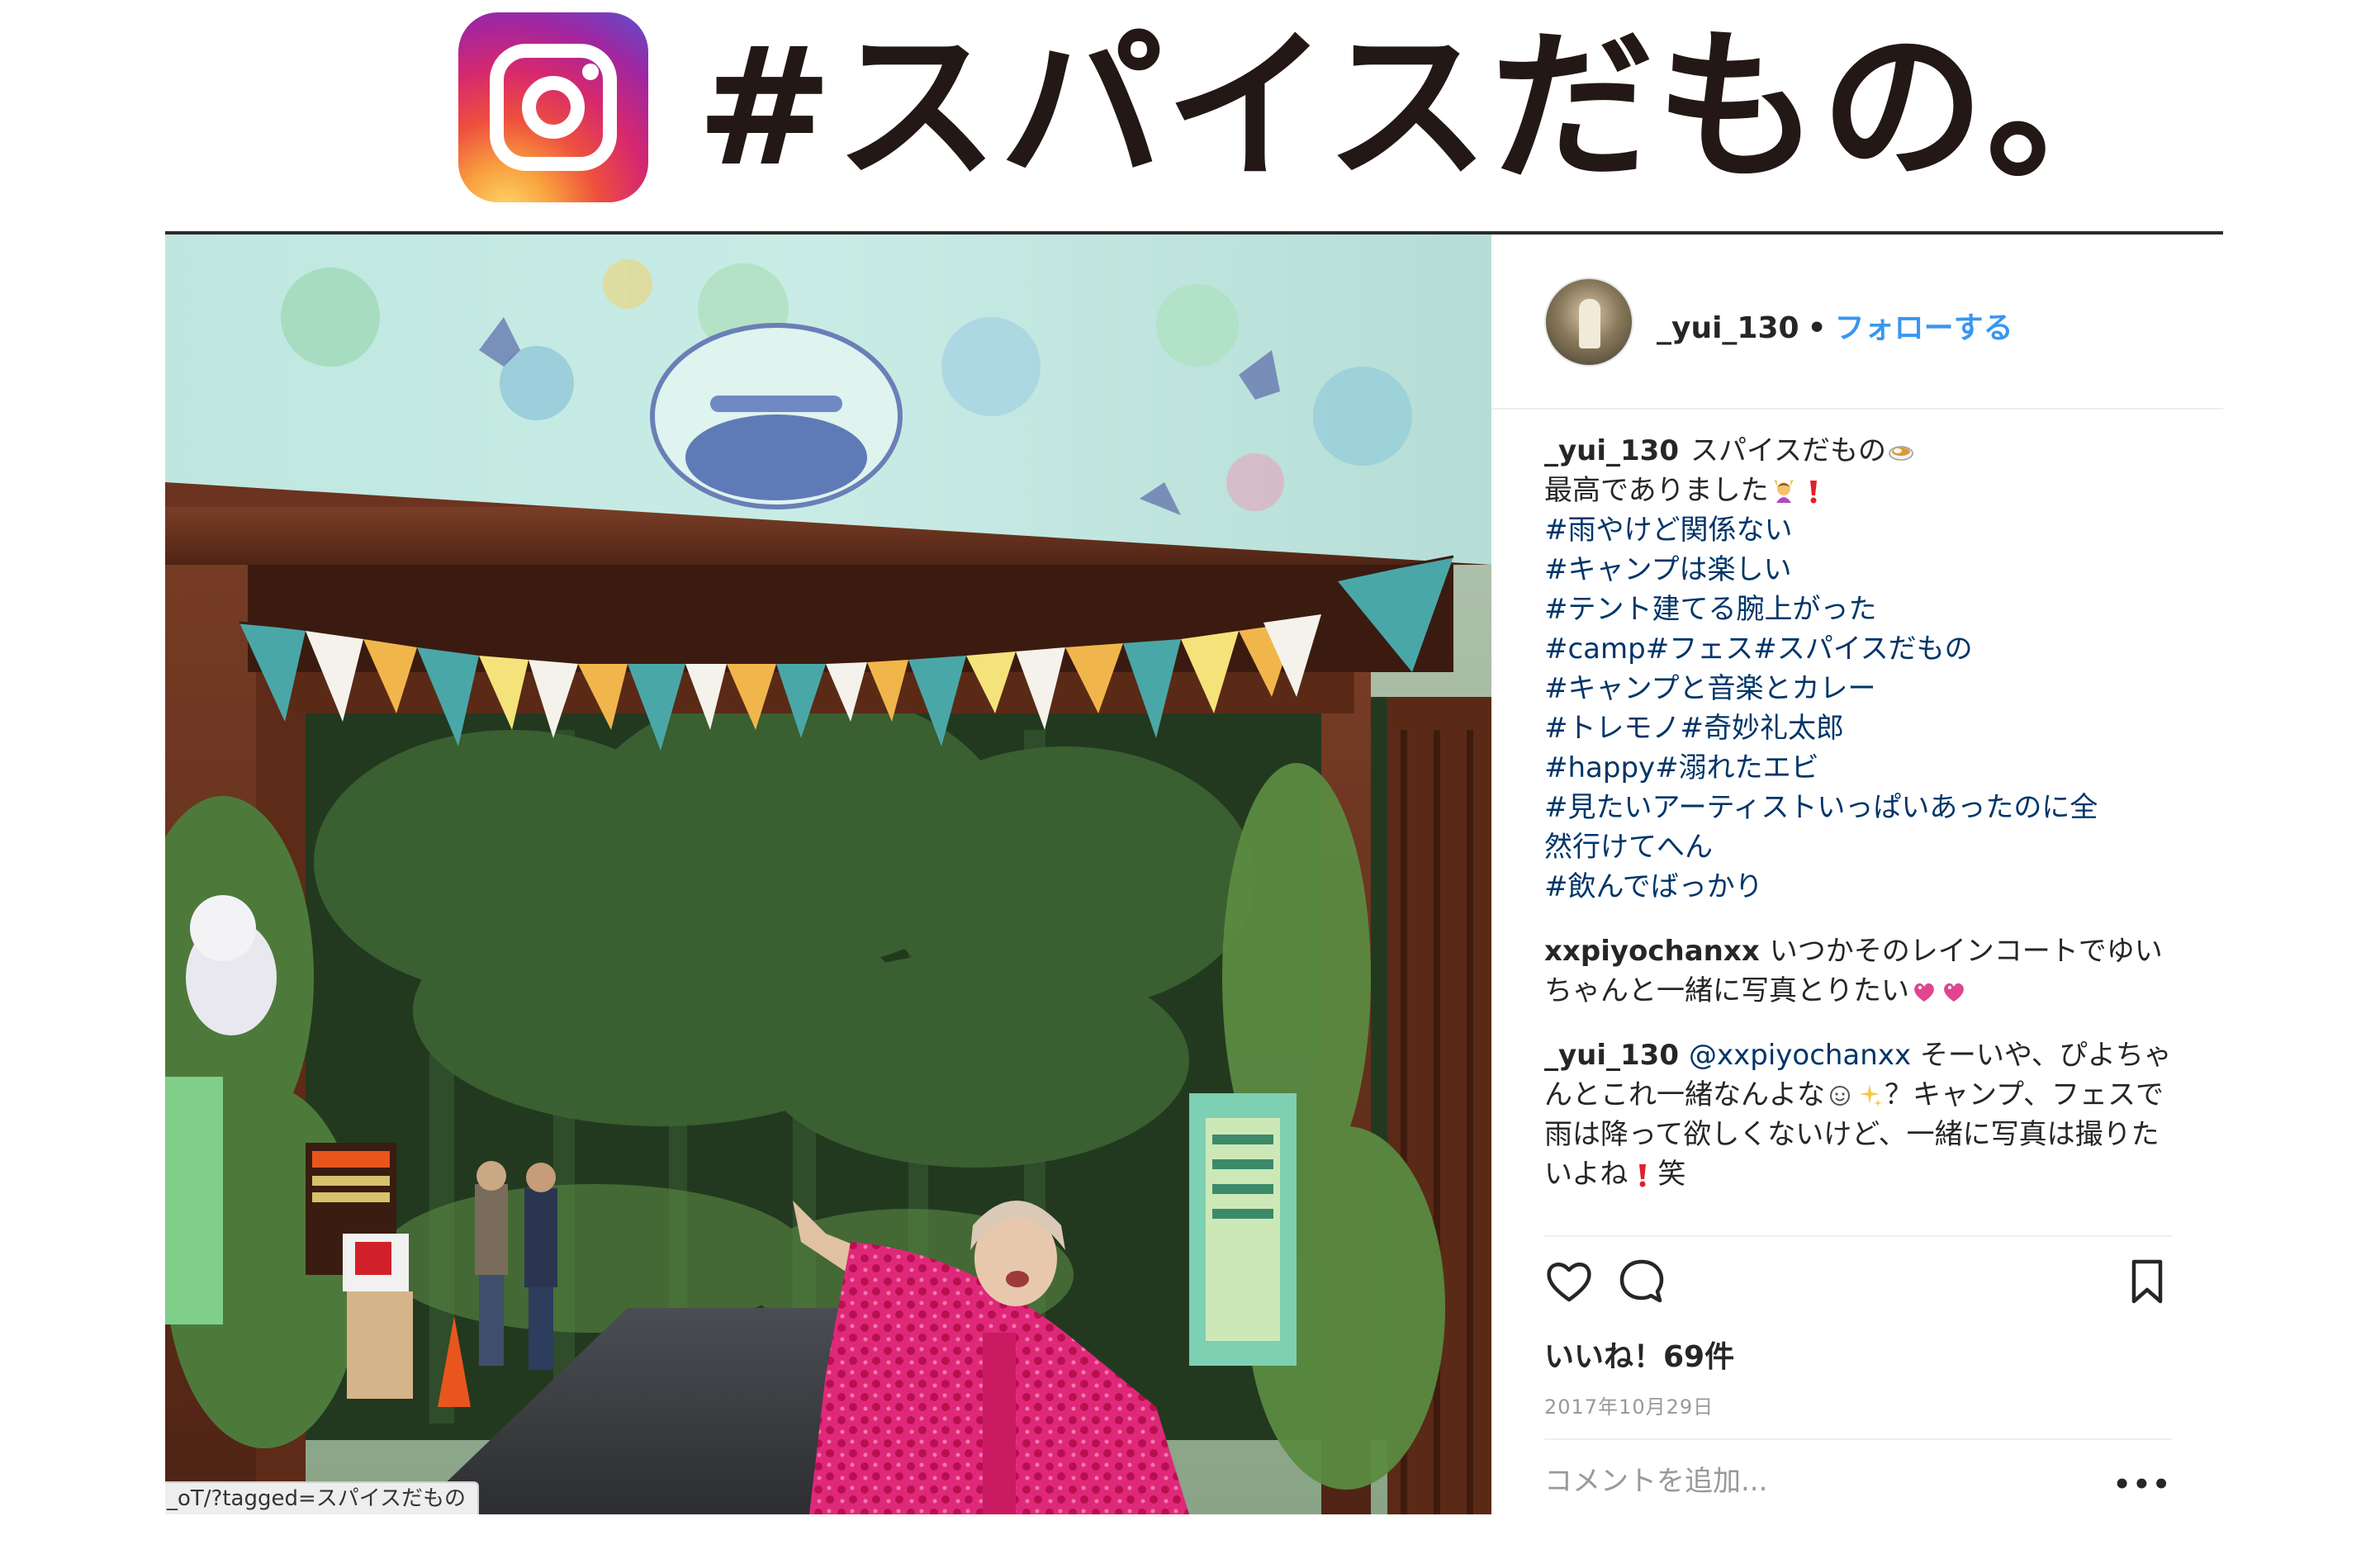 The height and width of the screenshot is (1554, 2380). I want to click on caption-text: スパイスだもの, so click(1788, 450).